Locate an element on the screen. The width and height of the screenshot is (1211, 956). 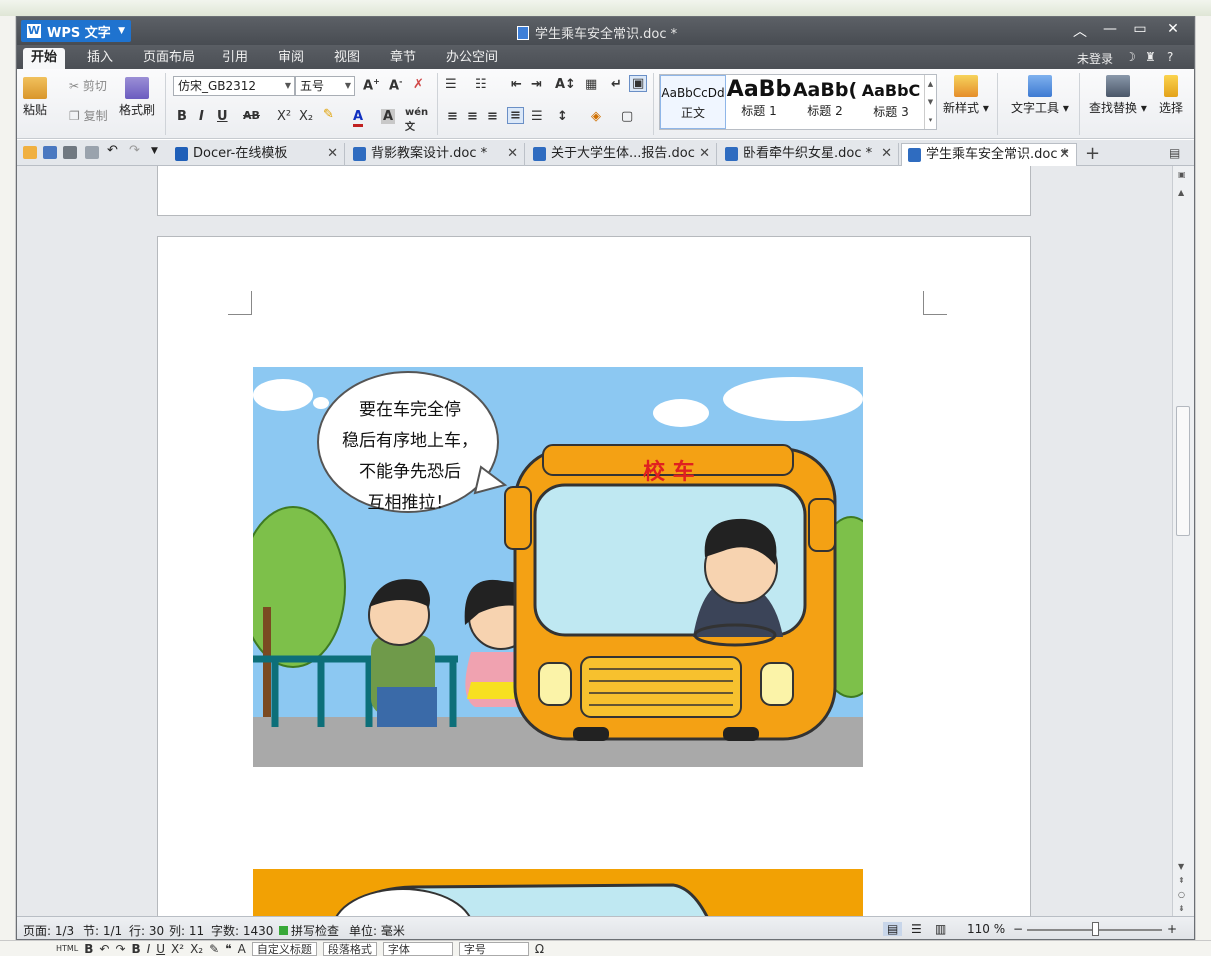
undo-icon: ↶ is located at coordinates (104, 949).